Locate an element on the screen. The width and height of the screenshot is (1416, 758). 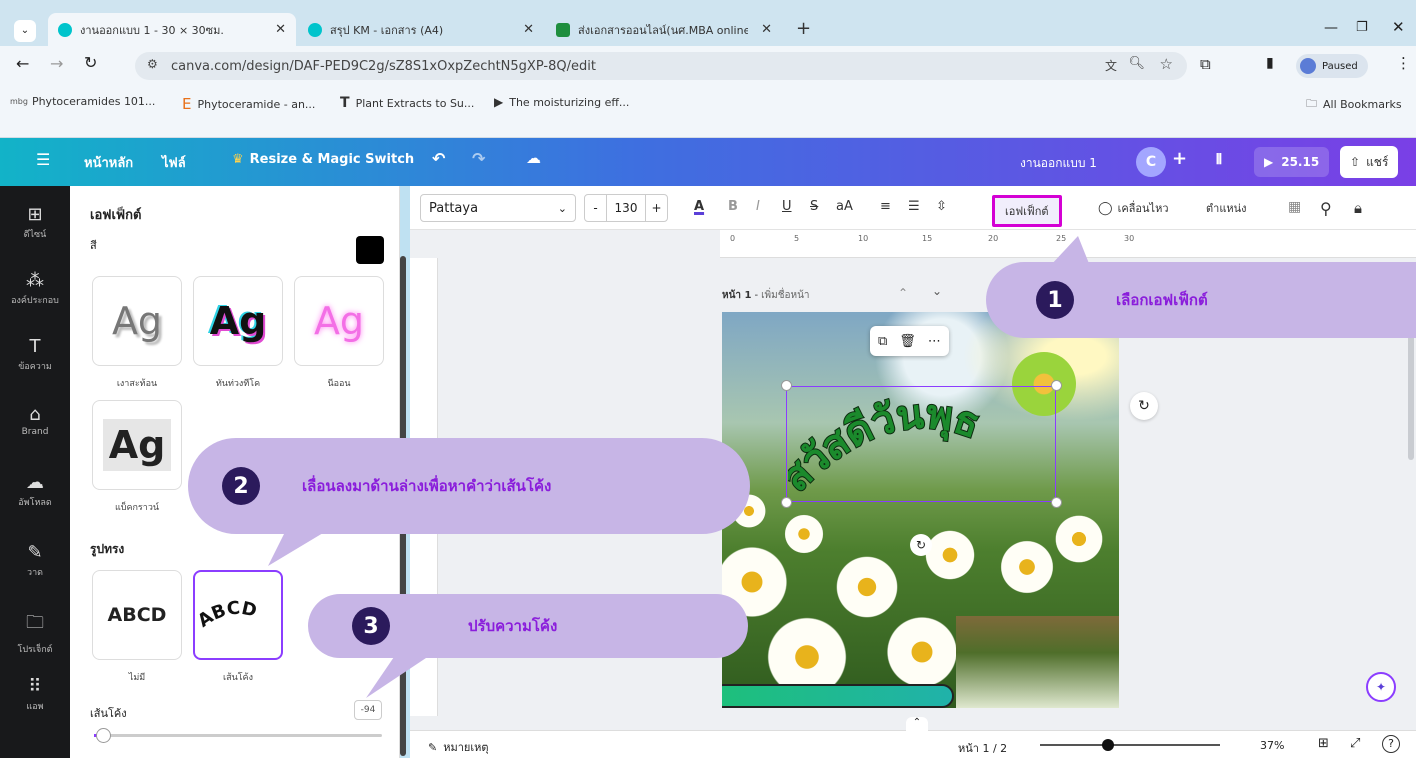
callout-2: 2 เลื่อนลงมาด้านล่างเพื่อหาคำว่าเส้นโค้ง is located at coordinates (469, 486).